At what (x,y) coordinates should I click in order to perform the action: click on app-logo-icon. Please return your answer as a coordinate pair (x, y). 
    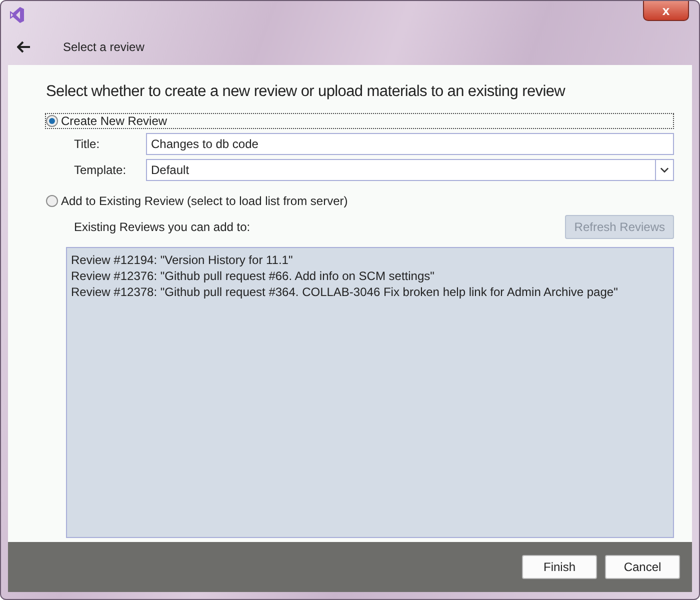
    Looking at the image, I should click on (17, 15).